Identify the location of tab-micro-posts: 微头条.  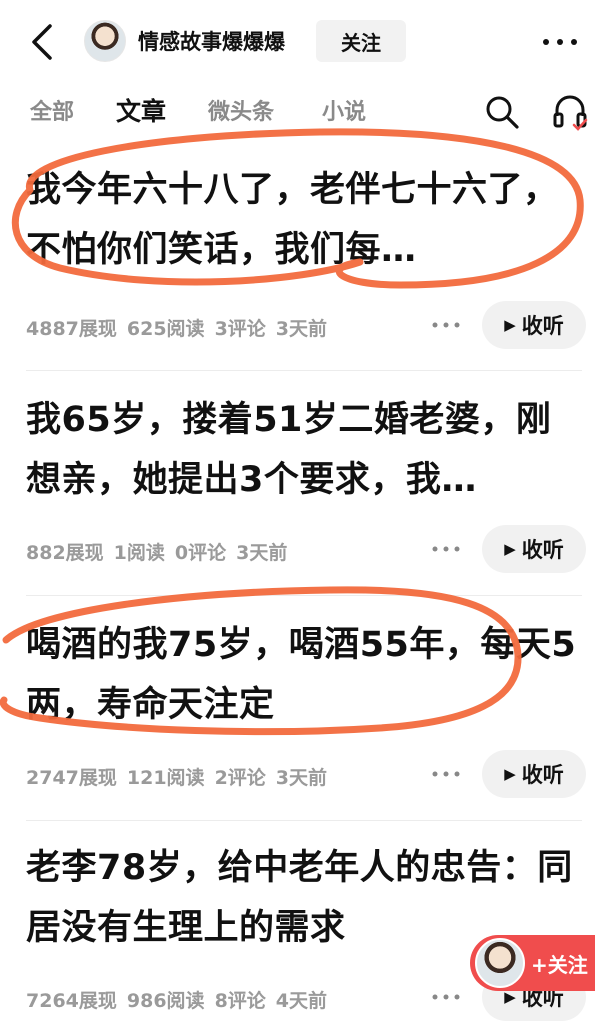
(241, 110).